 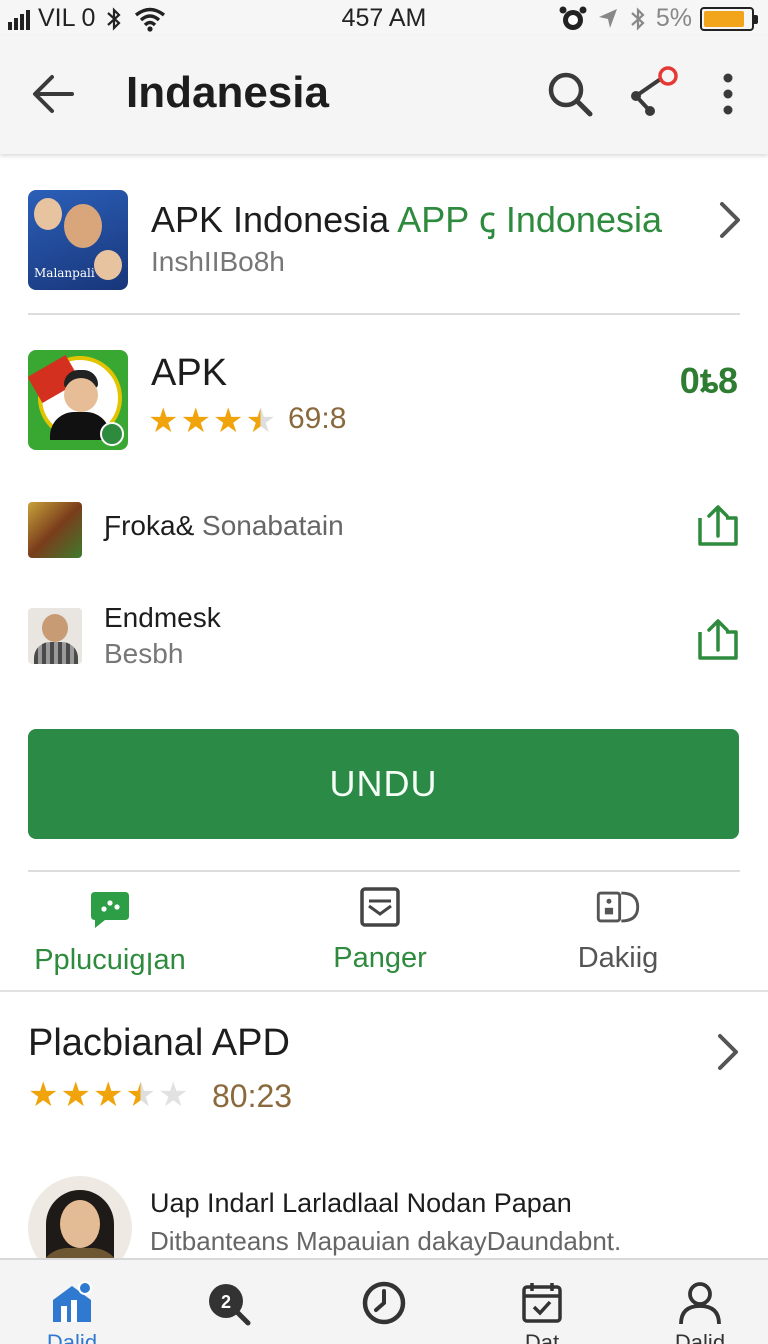 I want to click on app-icon, so click(x=78, y=400).